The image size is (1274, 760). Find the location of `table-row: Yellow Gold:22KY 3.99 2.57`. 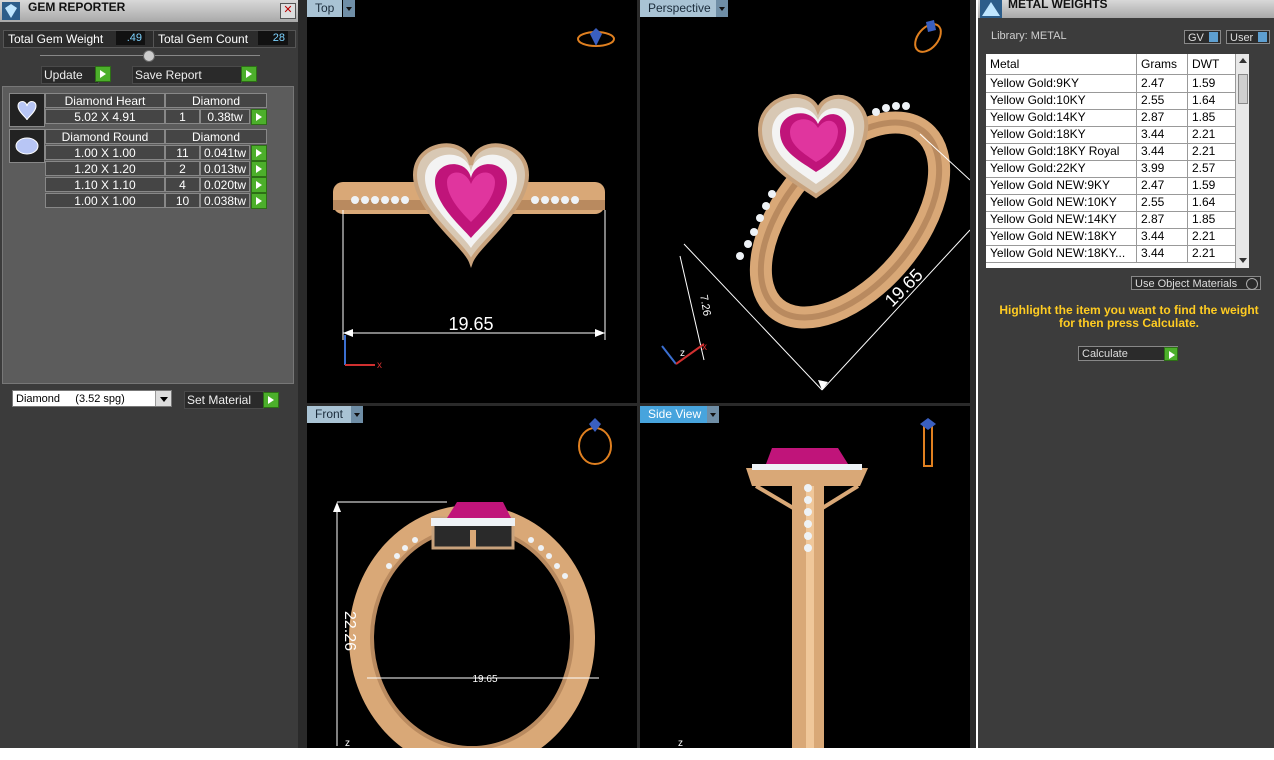

table-row: Yellow Gold:22KY 3.99 2.57 is located at coordinates (1117, 169).